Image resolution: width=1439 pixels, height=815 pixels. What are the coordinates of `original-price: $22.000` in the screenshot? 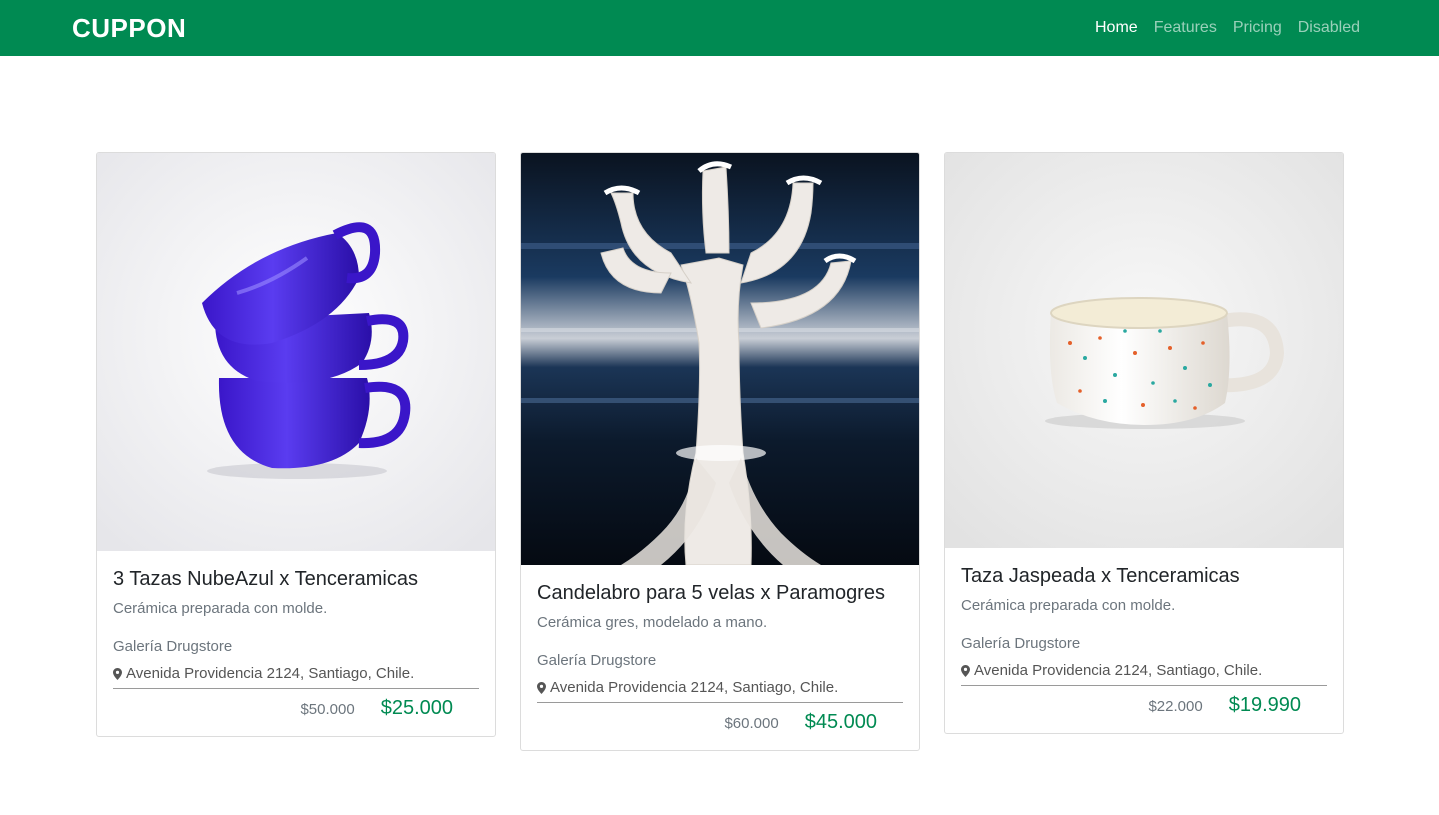 It's located at (1175, 706).